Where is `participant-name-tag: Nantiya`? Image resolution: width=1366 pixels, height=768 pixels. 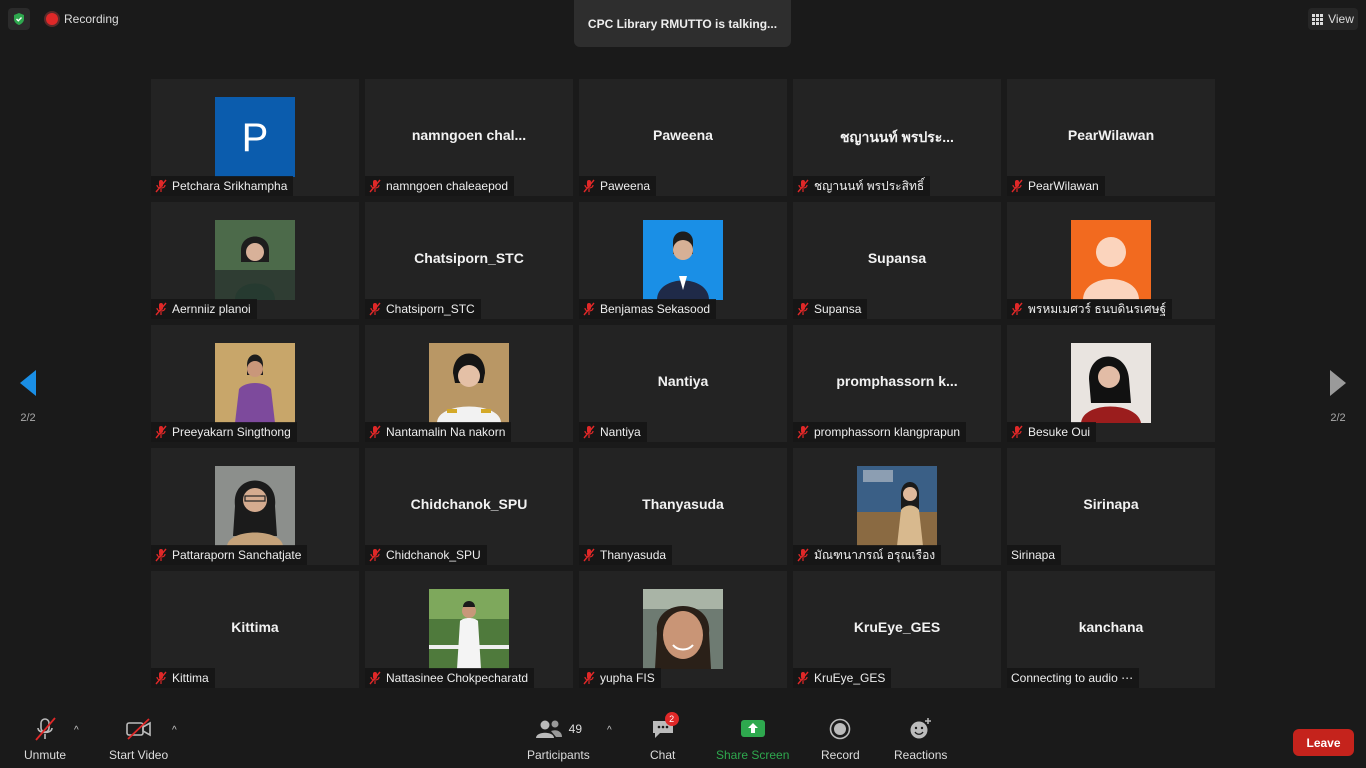 participant-name-tag: Nantiya is located at coordinates (613, 432).